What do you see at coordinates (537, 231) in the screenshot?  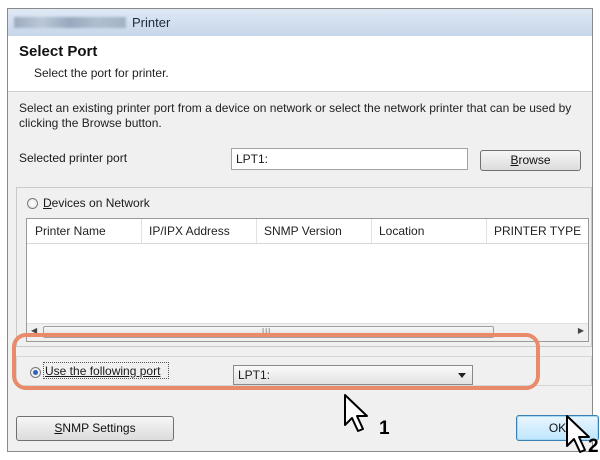 I see `column-printer-type: PRINTER TYPE` at bounding box center [537, 231].